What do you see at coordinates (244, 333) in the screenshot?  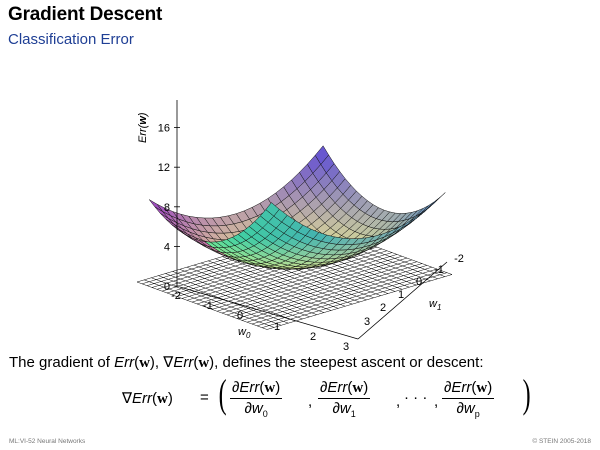 I see `w0-axis-label: w0` at bounding box center [244, 333].